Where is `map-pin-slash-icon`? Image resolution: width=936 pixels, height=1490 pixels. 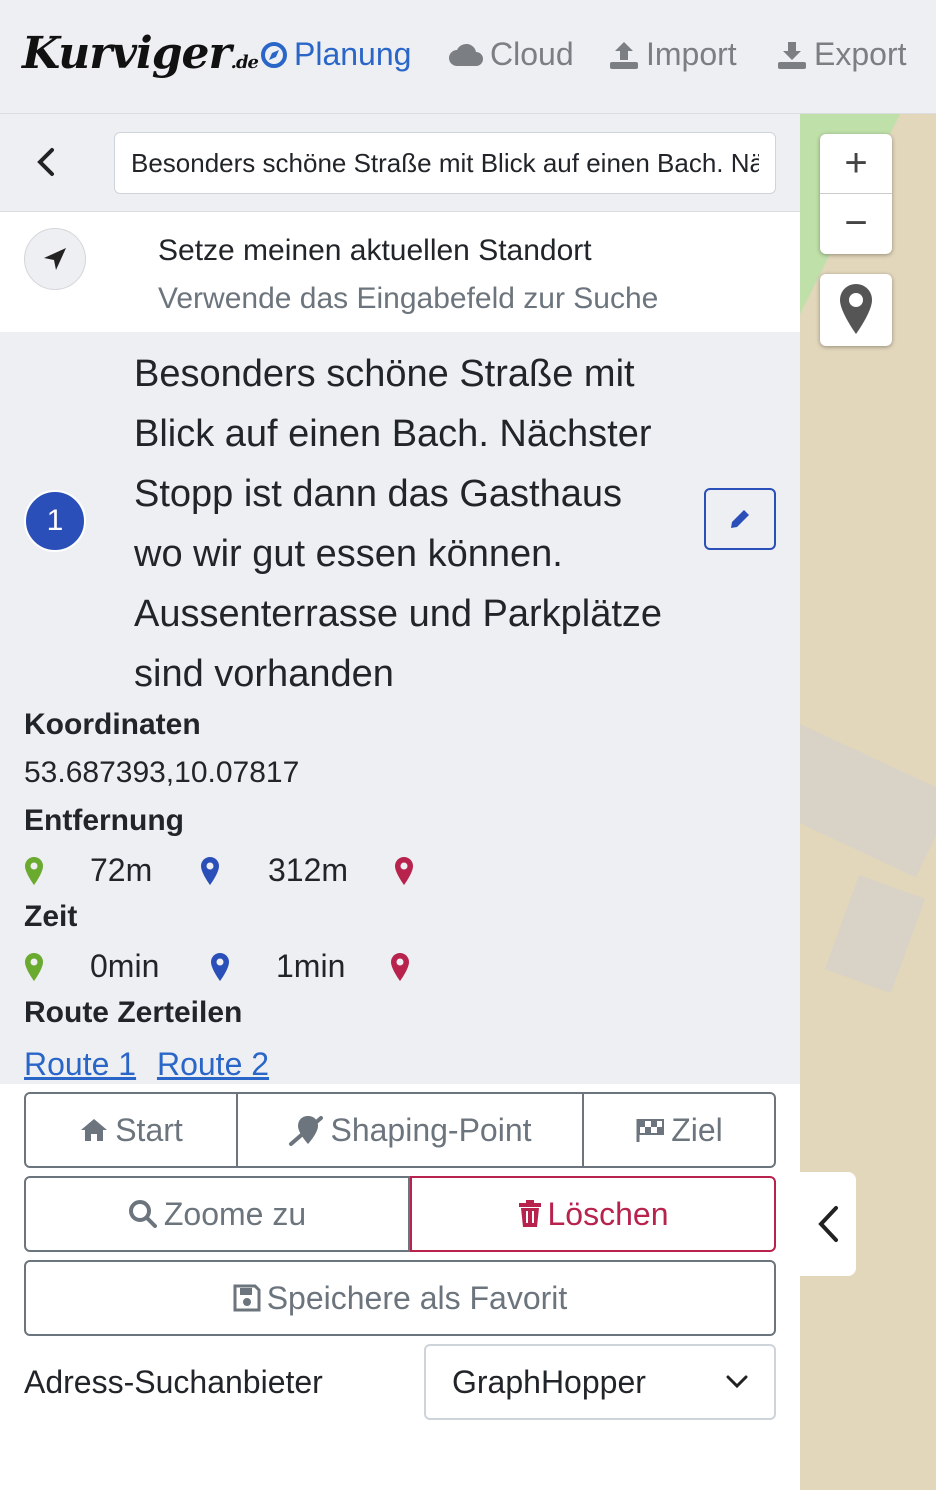
map-pin-slash-icon is located at coordinates (306, 1131).